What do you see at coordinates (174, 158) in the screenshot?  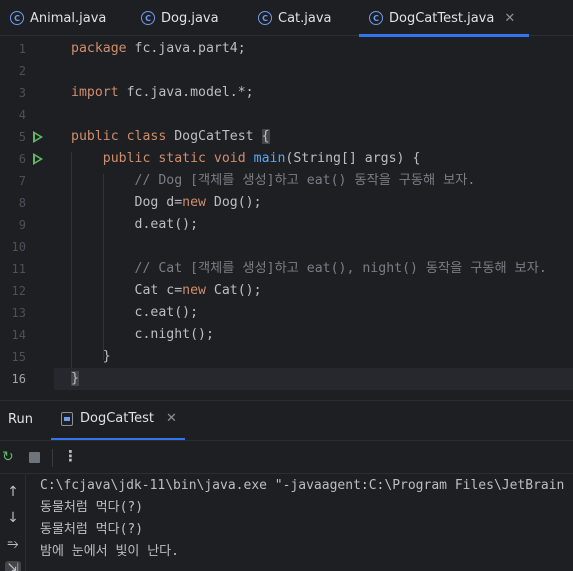 I see `keyword-token: public static void` at bounding box center [174, 158].